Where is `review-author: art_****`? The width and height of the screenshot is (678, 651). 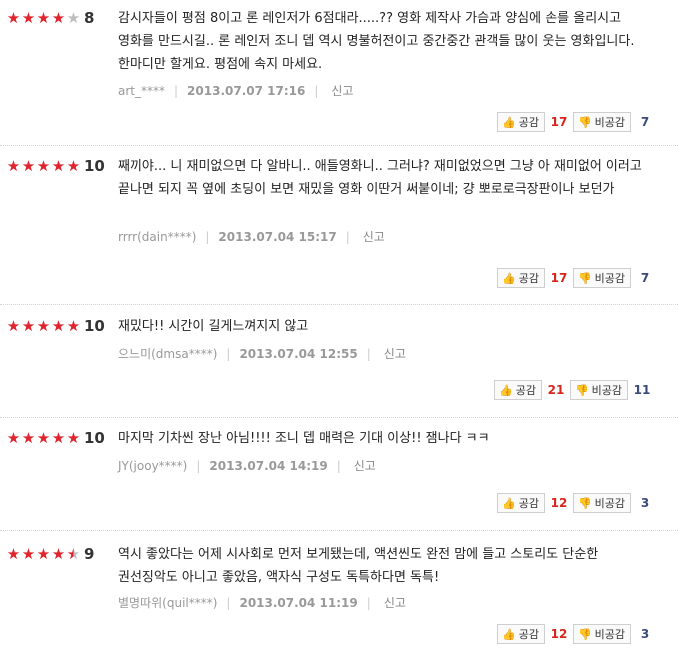
review-author: art_**** is located at coordinates (141, 91).